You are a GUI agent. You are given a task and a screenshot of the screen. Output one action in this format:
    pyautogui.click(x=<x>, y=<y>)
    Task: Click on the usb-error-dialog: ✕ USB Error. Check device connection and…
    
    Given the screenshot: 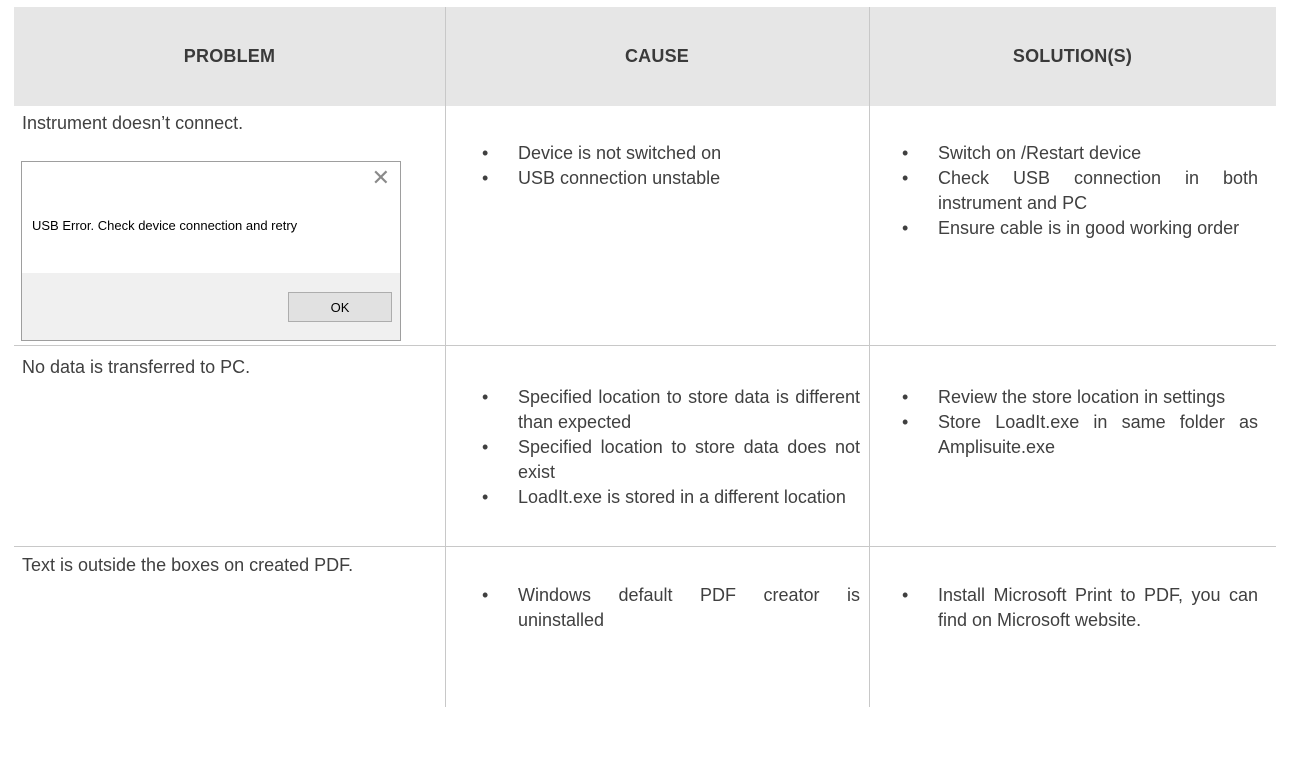 What is the action you would take?
    pyautogui.click(x=211, y=251)
    